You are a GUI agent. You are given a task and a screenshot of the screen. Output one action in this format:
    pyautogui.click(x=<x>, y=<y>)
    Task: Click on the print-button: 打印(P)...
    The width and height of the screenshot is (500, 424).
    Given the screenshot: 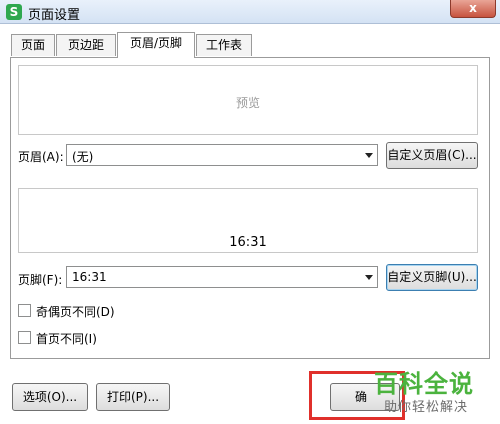 What is the action you would take?
    pyautogui.click(x=133, y=397)
    